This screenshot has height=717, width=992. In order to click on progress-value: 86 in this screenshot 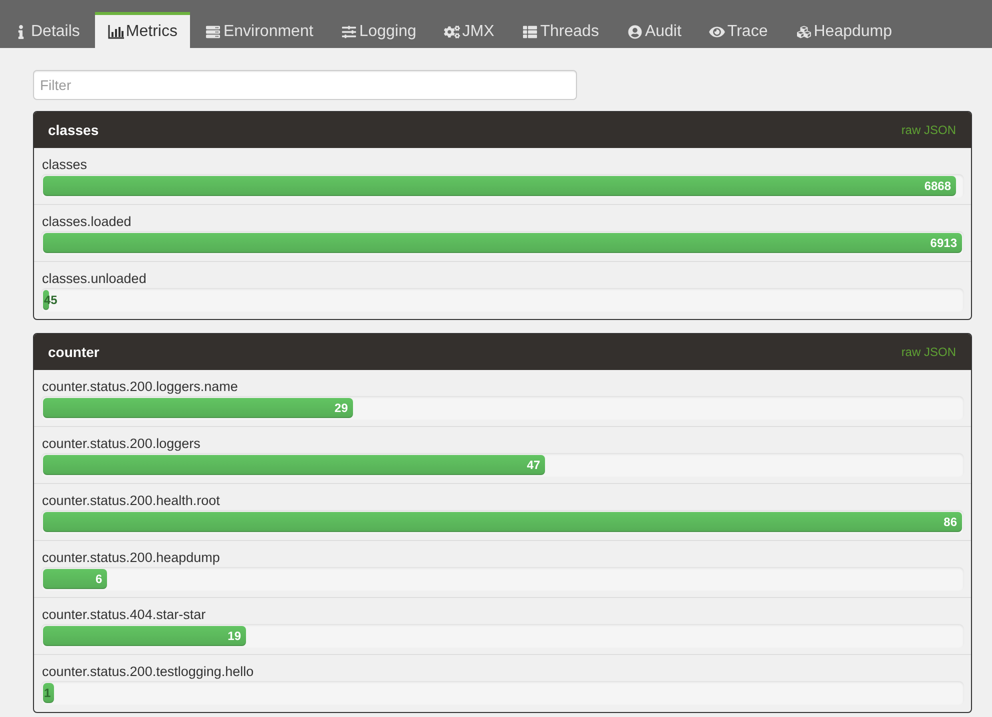, I will do `click(949, 522)`.